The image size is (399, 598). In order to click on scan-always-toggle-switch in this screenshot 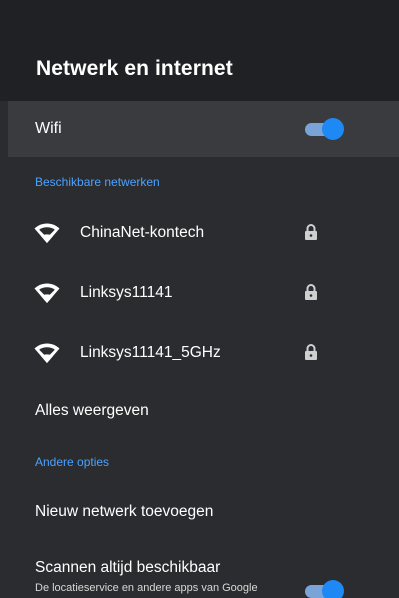, I will do `click(324, 589)`.